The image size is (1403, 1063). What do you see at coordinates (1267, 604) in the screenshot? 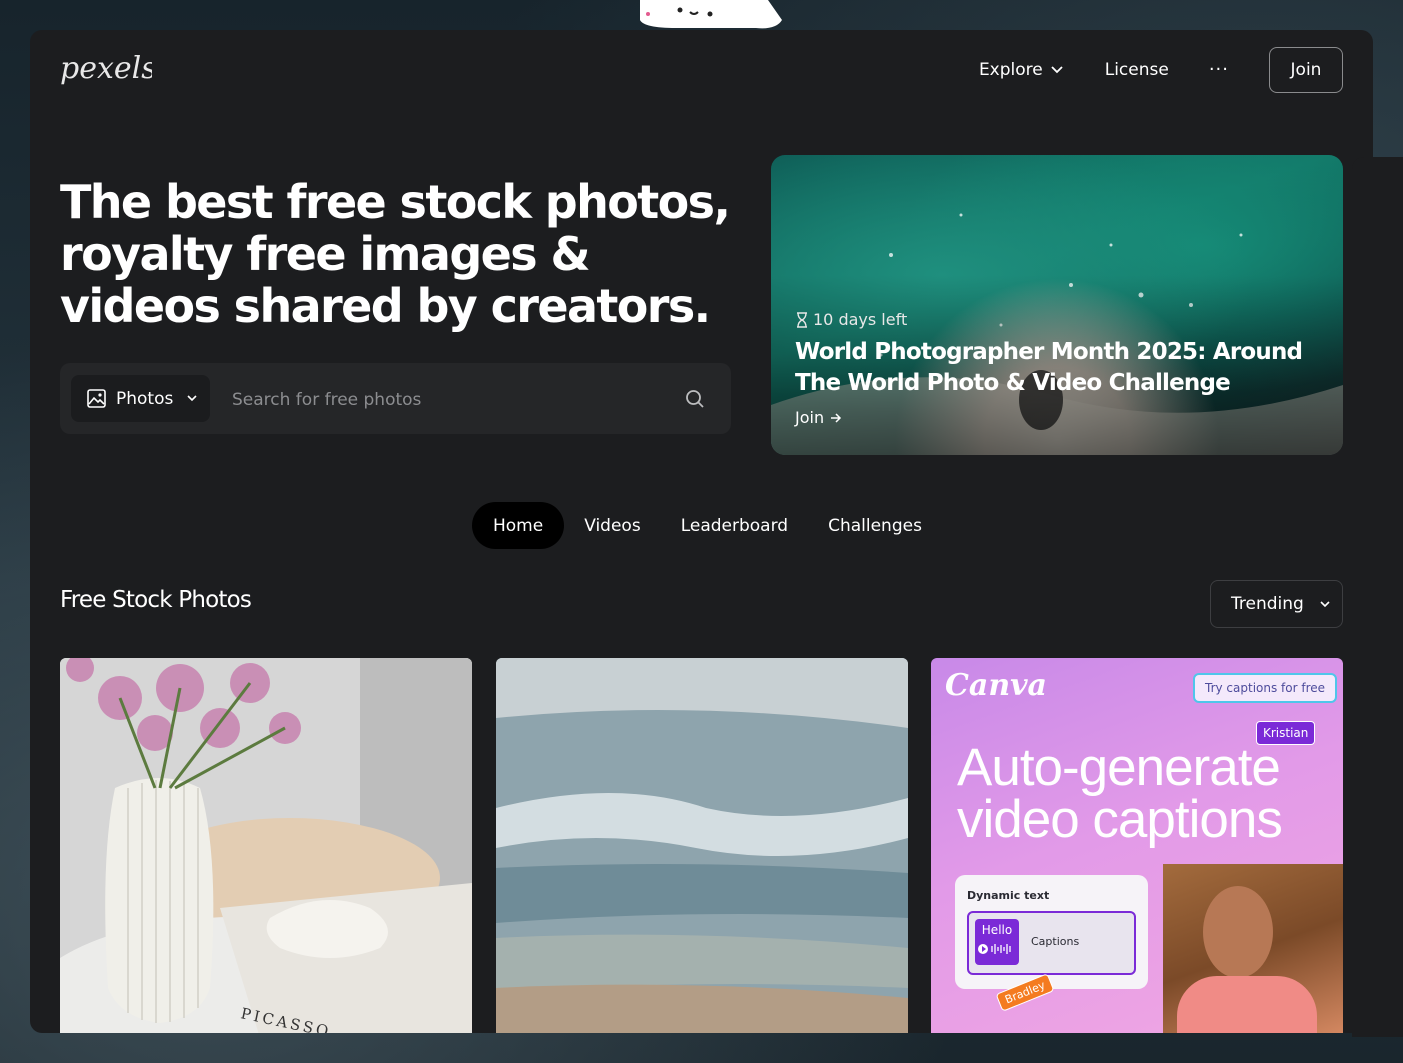
I see `sort-label: Trending` at bounding box center [1267, 604].